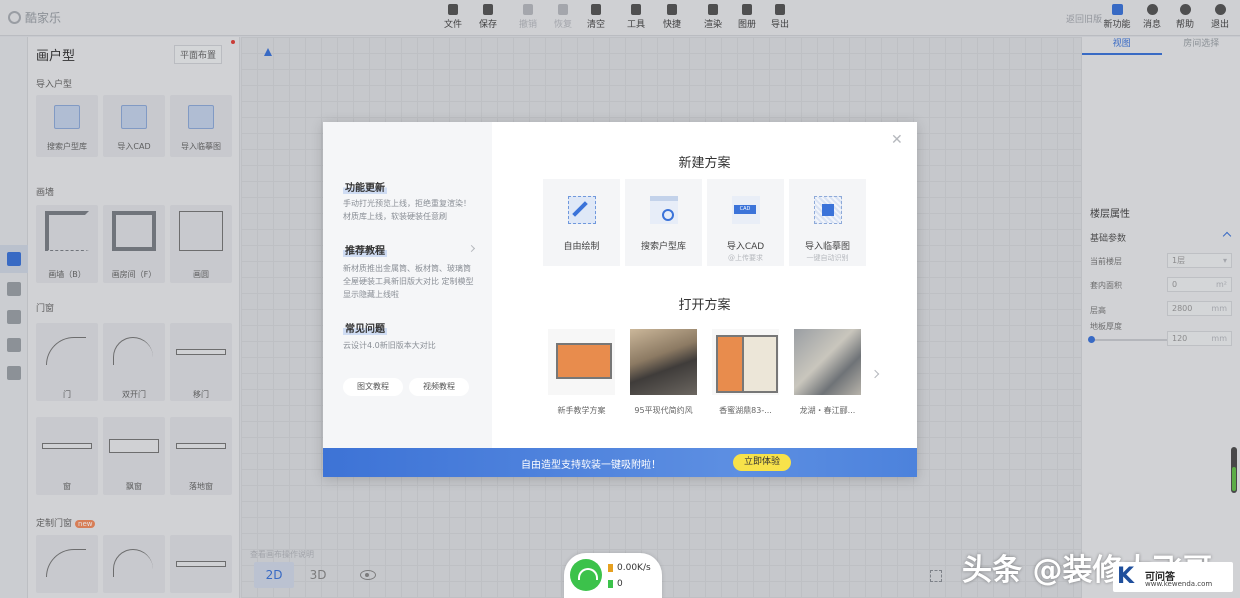 This screenshot has width=1240, height=598. Describe the element at coordinates (1173, 577) in the screenshot. I see `watermark-logo: K 可问答 www.kewenda.com` at that location.